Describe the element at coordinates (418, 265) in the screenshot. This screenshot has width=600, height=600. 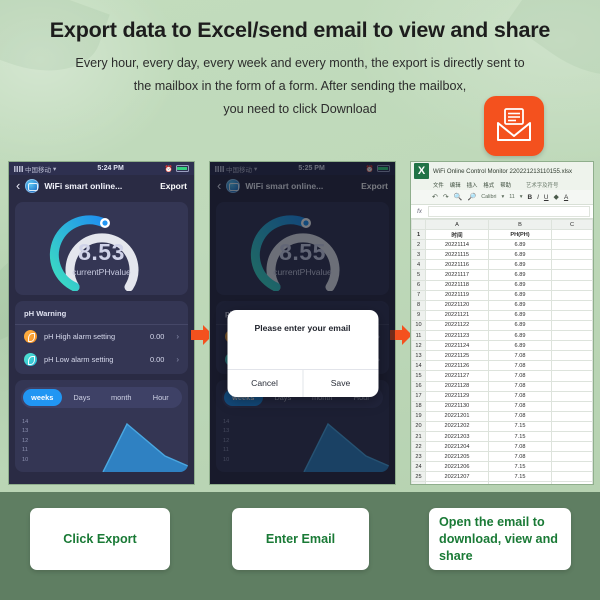
I see `row-header: 4` at that location.